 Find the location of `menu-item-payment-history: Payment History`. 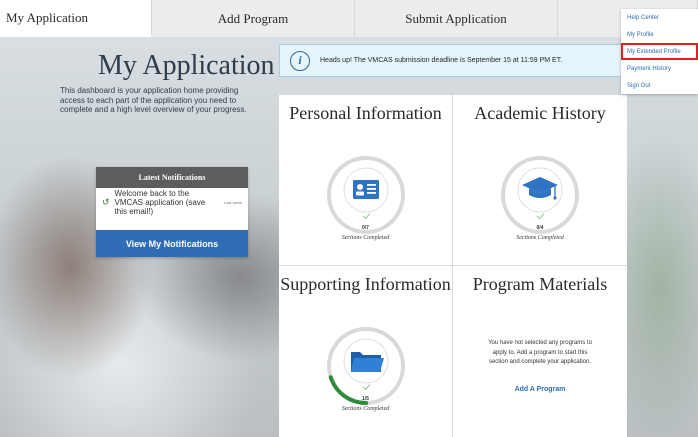

menu-item-payment-history: Payment History is located at coordinates (659, 68).